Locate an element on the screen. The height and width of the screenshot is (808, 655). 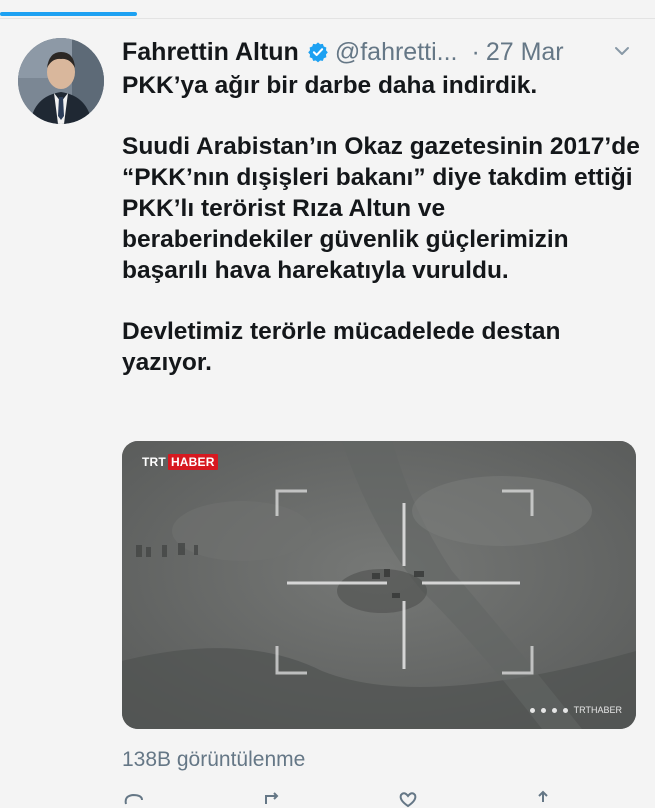
youtube-icon is located at coordinates (565, 710).